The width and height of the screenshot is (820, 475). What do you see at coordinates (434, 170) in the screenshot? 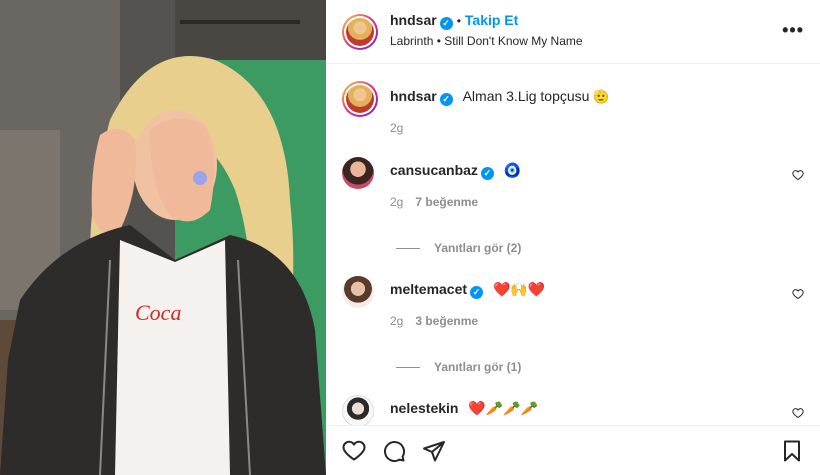
I see `comment-username: cansucanbaz` at bounding box center [434, 170].